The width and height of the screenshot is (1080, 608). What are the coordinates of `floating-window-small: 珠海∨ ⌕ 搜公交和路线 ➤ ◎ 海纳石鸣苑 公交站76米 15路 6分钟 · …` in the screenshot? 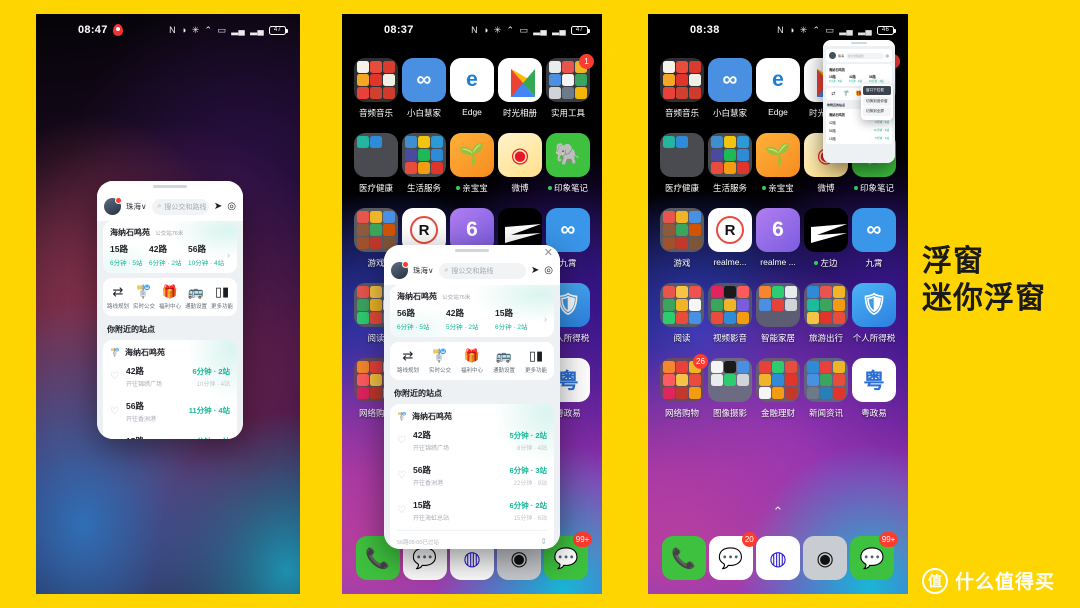 It's located at (170, 310).